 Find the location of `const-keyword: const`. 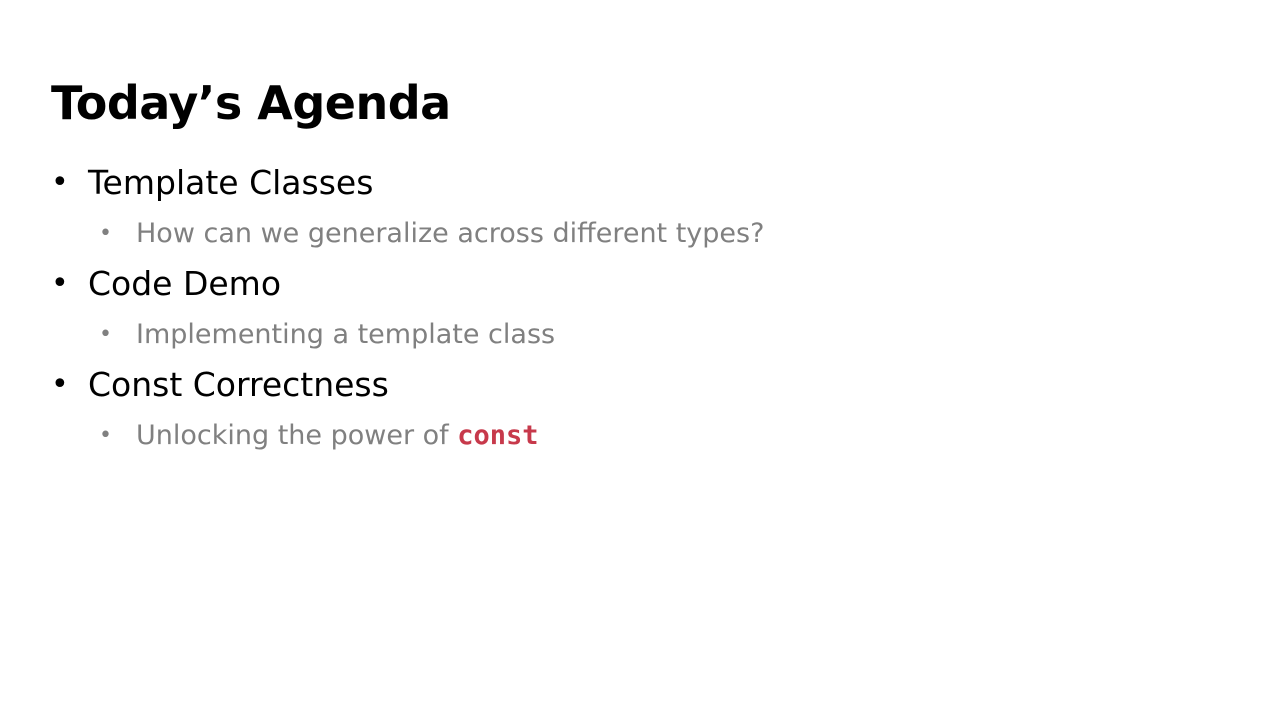

const-keyword: const is located at coordinates (498, 435).